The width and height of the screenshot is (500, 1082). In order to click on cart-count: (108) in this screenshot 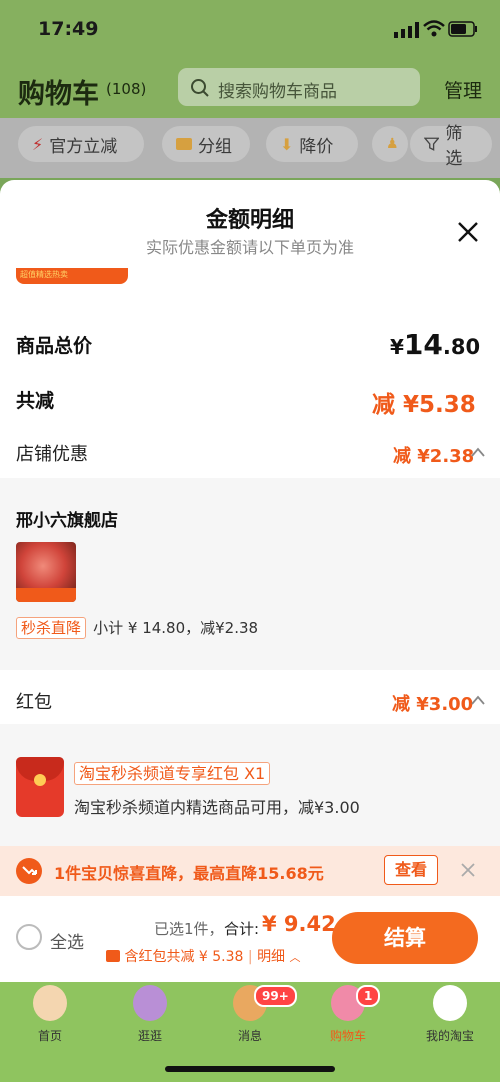, I will do `click(126, 89)`.